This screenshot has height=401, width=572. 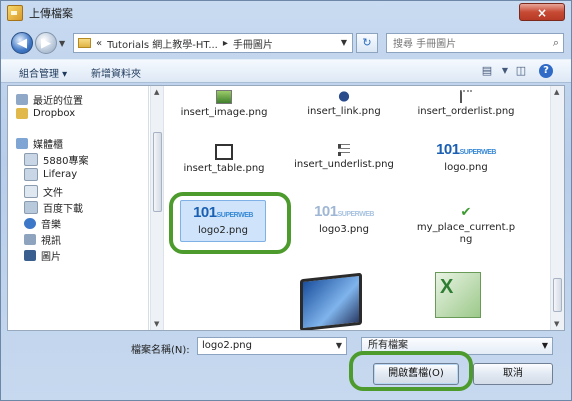 I want to click on nav-item-videos: 視訊, so click(x=42, y=239).